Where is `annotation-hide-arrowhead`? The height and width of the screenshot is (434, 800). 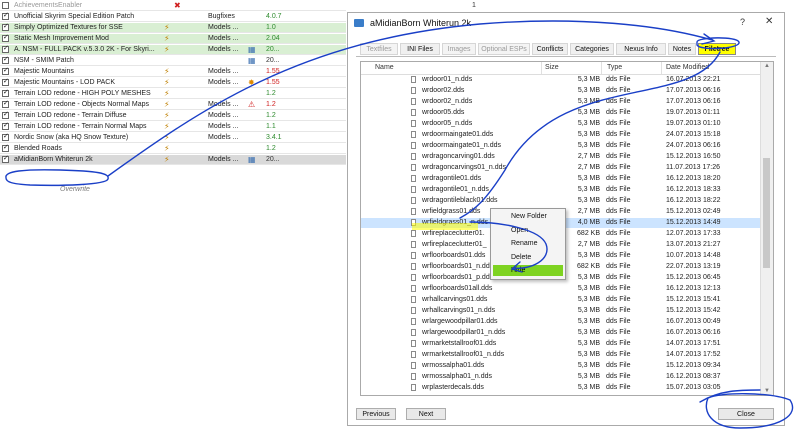
annotation-hide-arrowhead is located at coordinates (516, 267).